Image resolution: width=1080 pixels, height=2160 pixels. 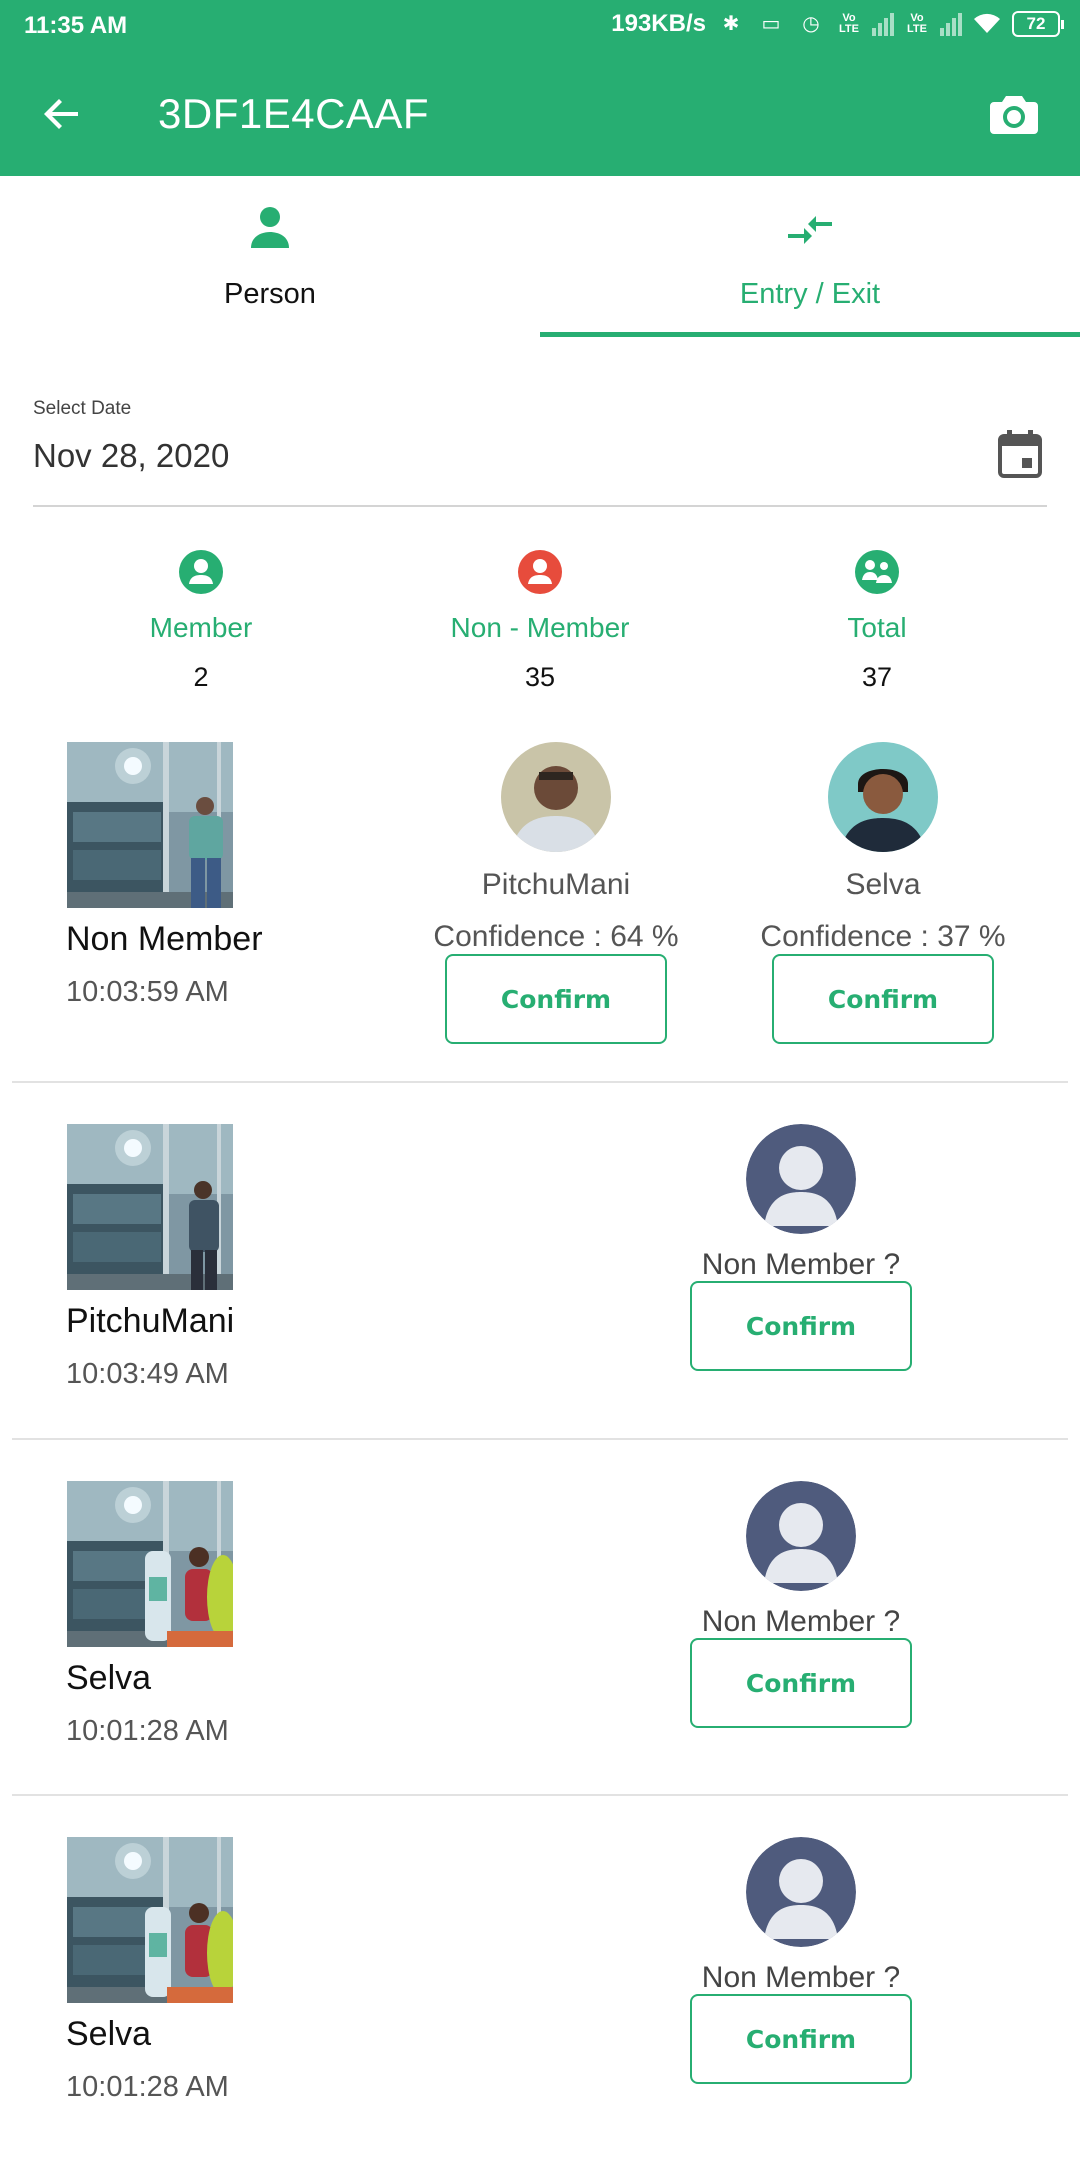 What do you see at coordinates (883, 24) in the screenshot?
I see `signal-icon` at bounding box center [883, 24].